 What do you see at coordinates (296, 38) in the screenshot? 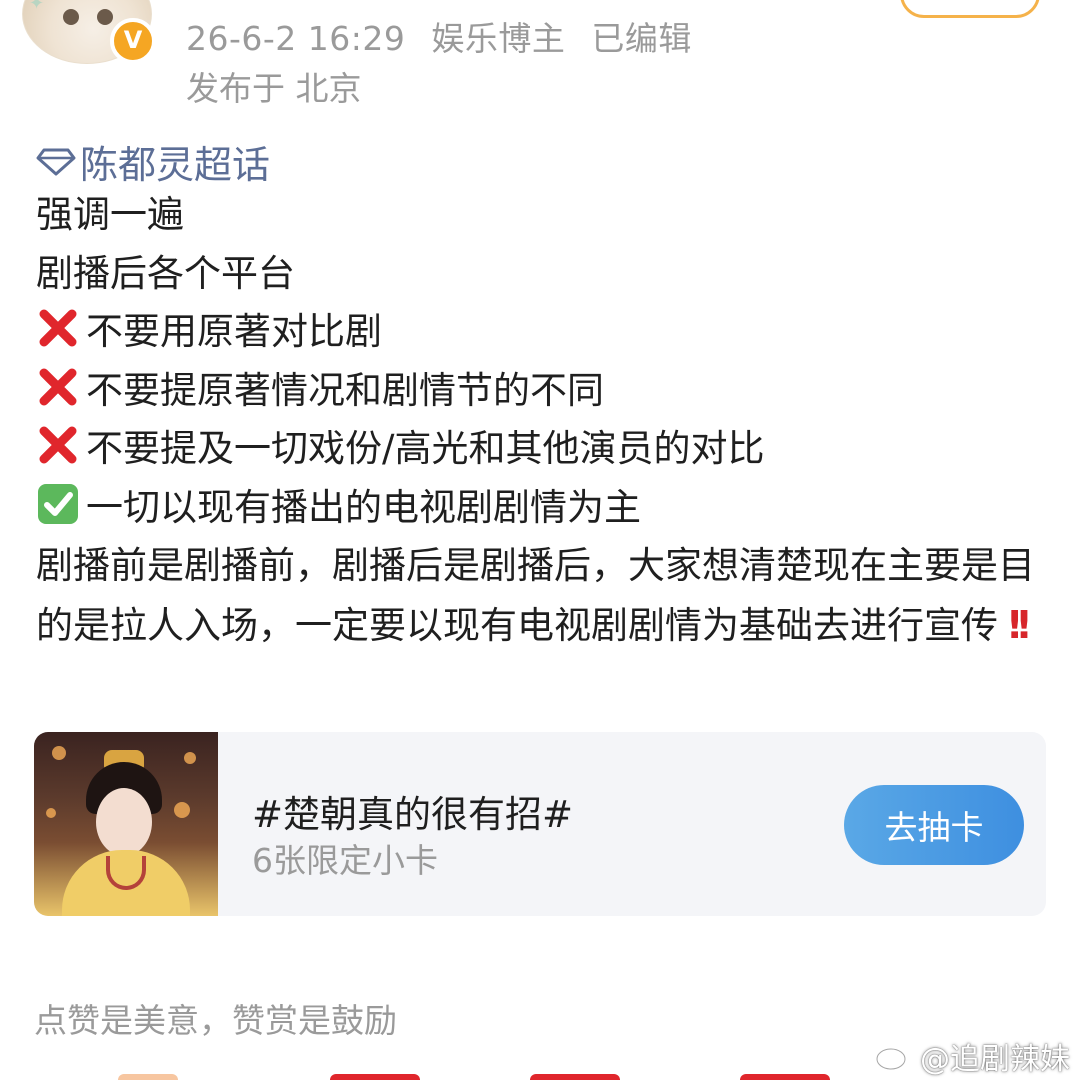
I see `post-timestamp: 26-6-2 16:29` at bounding box center [296, 38].